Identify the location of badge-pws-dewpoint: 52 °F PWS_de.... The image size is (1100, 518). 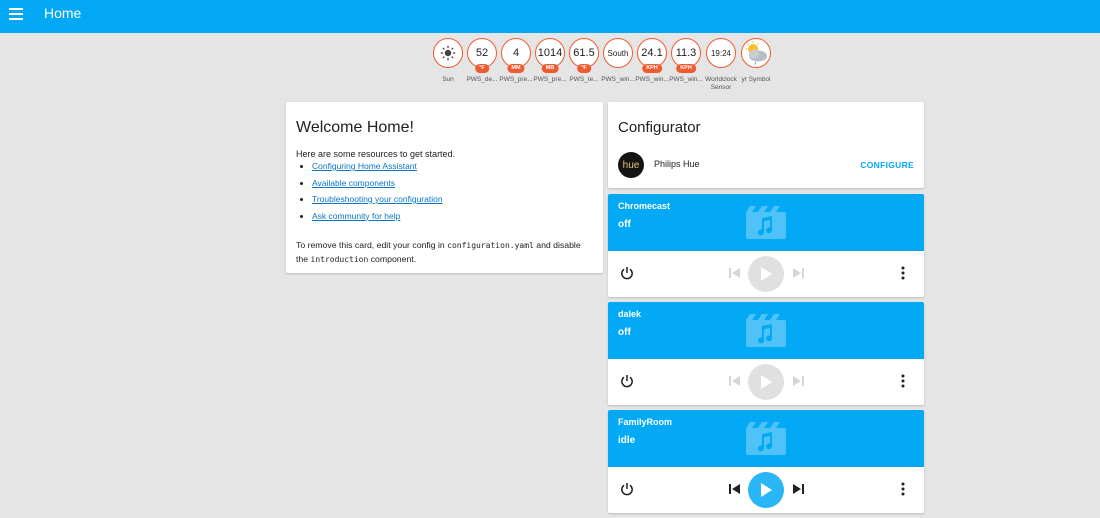
(482, 61).